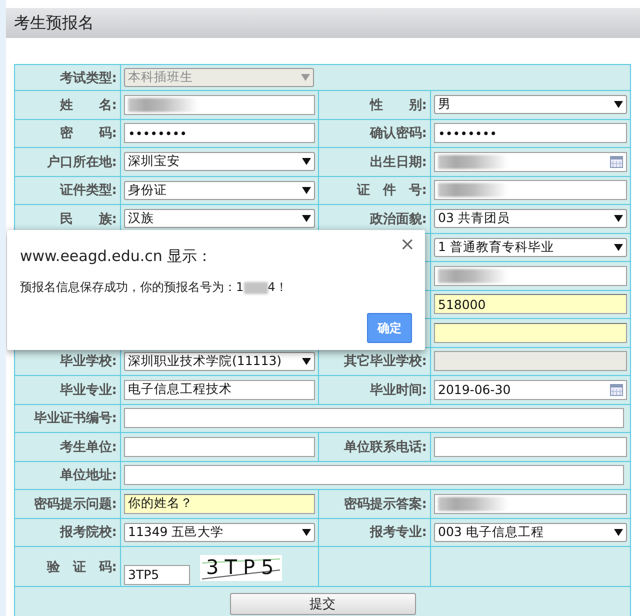 The image size is (640, 616). I want to click on dropdown: 身份证, so click(219, 190).